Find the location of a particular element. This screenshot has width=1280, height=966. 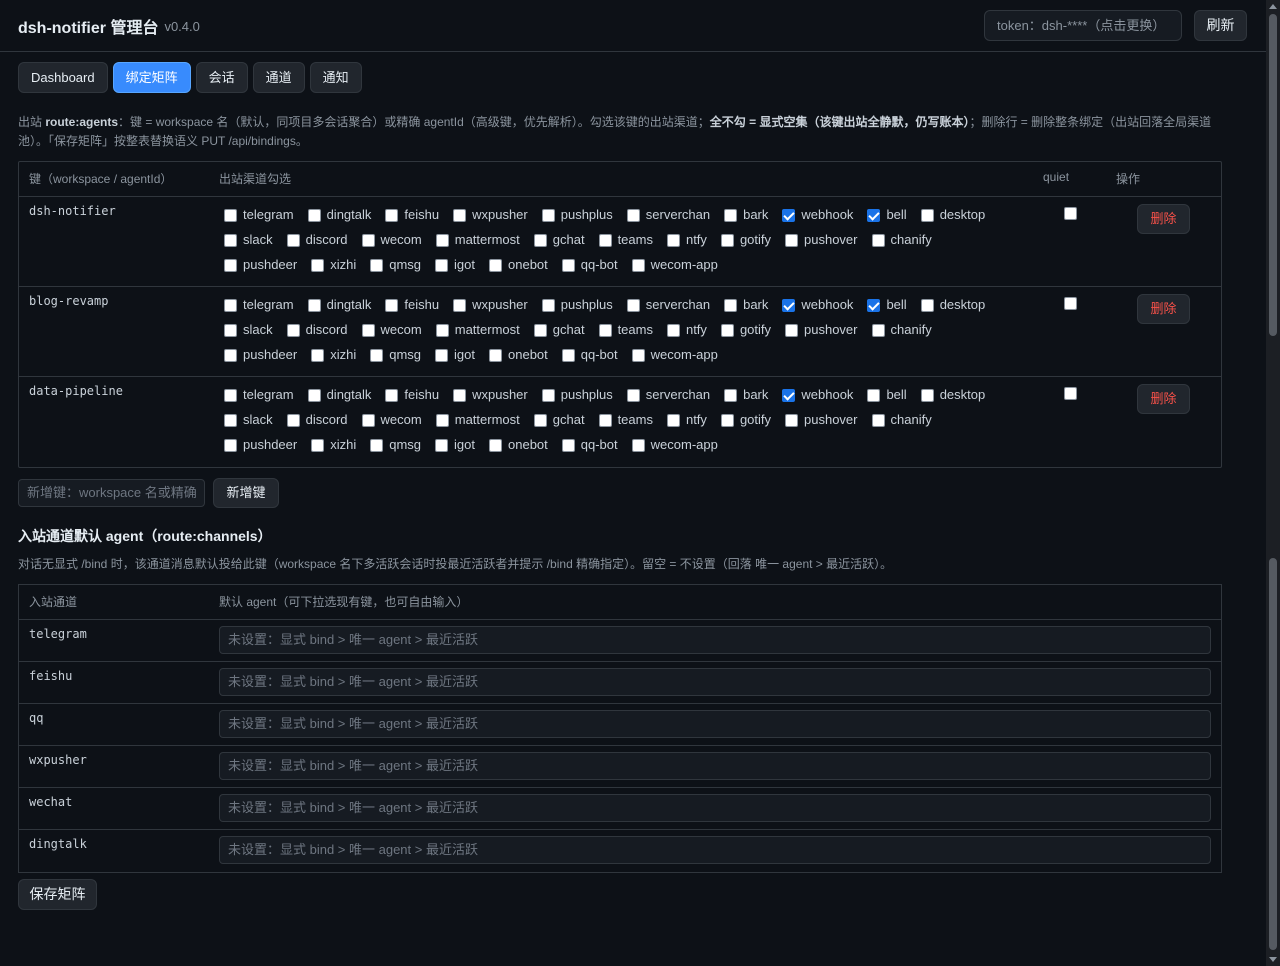

token-input: token：dsh-****（点击更换） is located at coordinates (1083, 25).